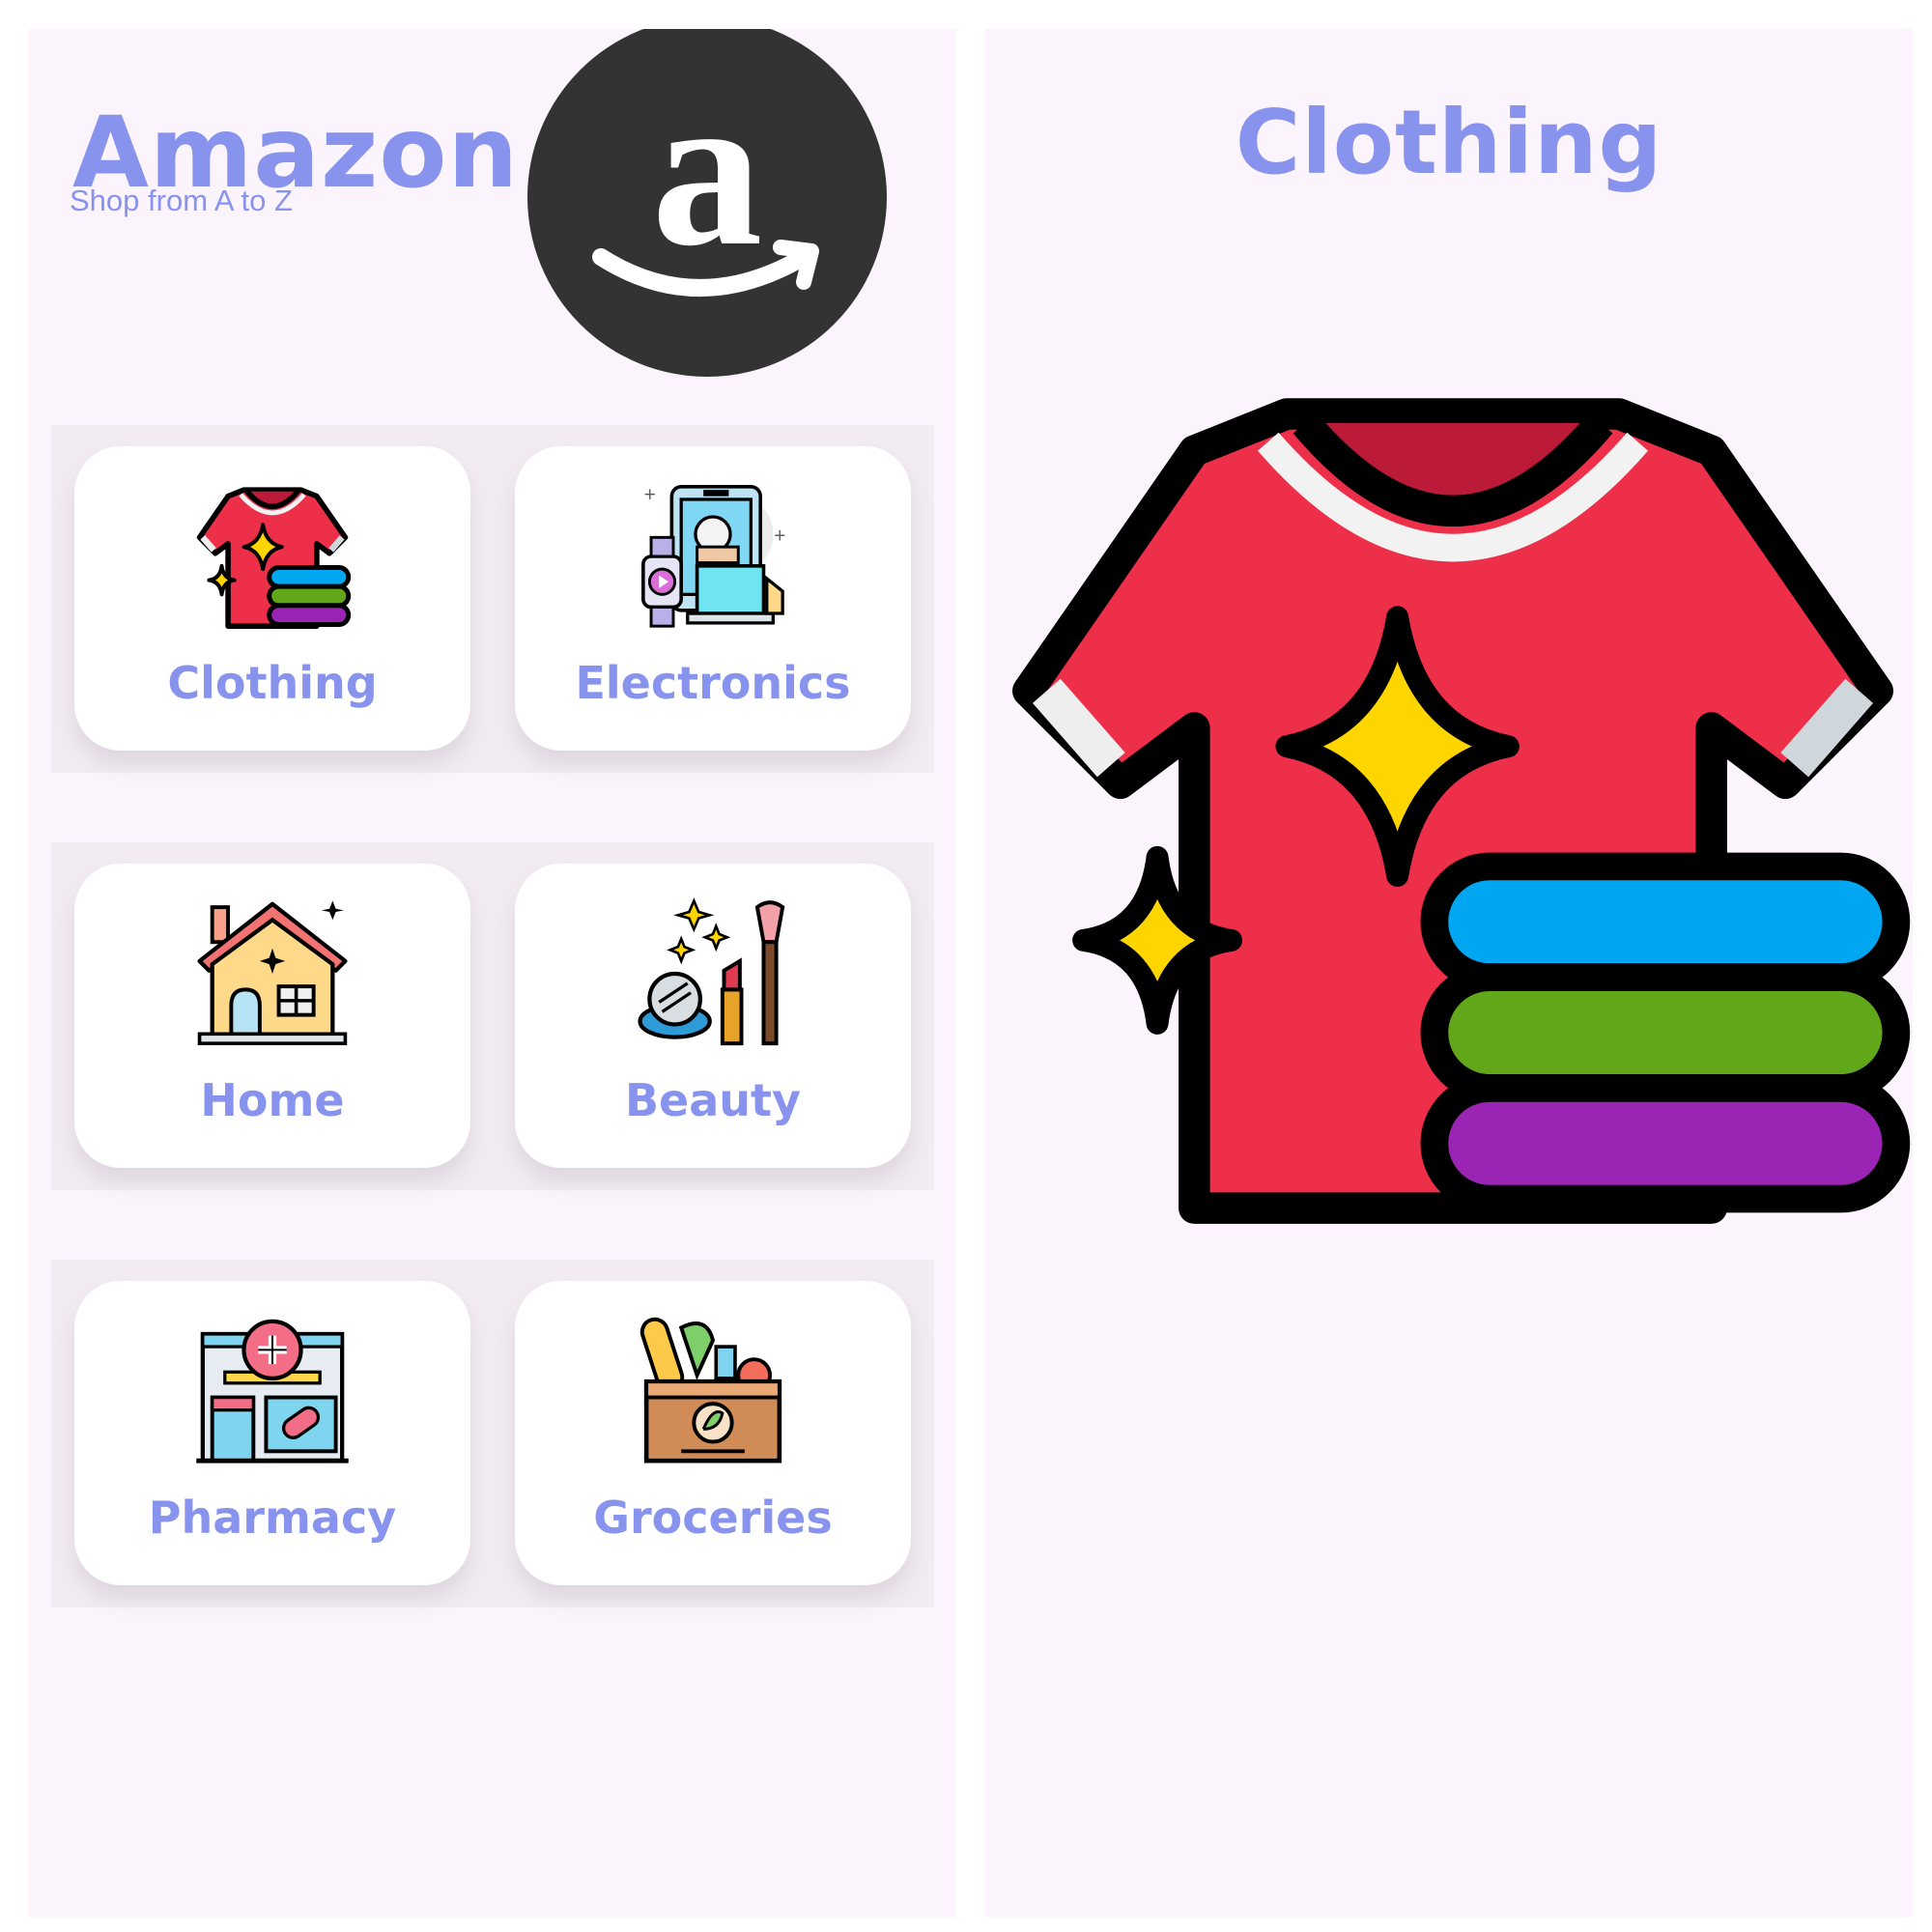  What do you see at coordinates (713, 1391) in the screenshot?
I see `grocery-bag-icon` at bounding box center [713, 1391].